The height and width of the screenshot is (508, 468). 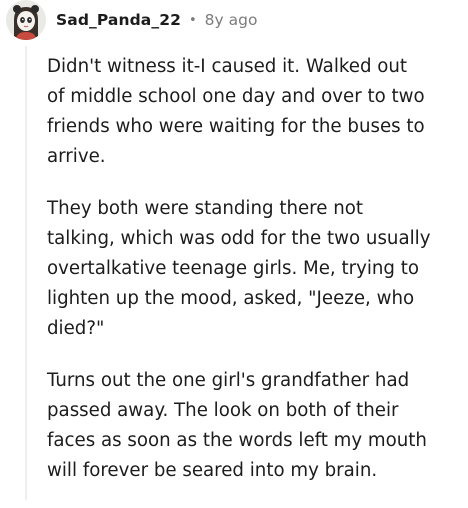 I want to click on comment-timestamp: 8y ago, so click(x=231, y=20).